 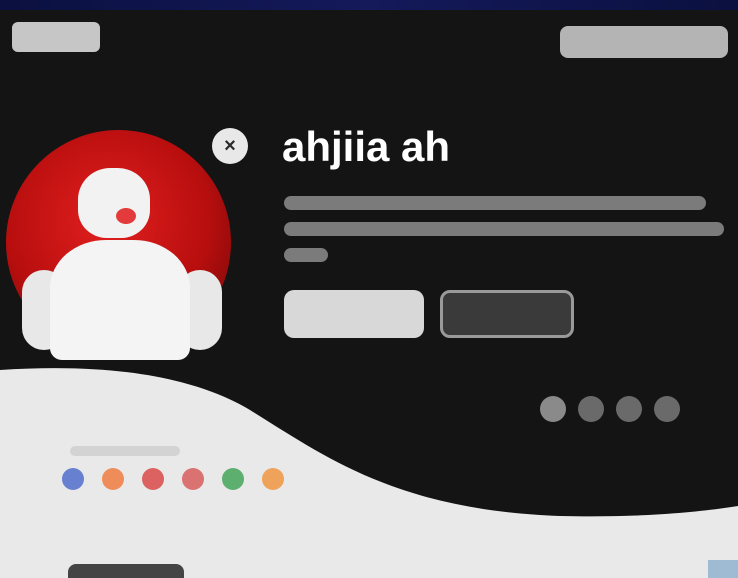 I want to click on hero-illustration, so click(x=122, y=245).